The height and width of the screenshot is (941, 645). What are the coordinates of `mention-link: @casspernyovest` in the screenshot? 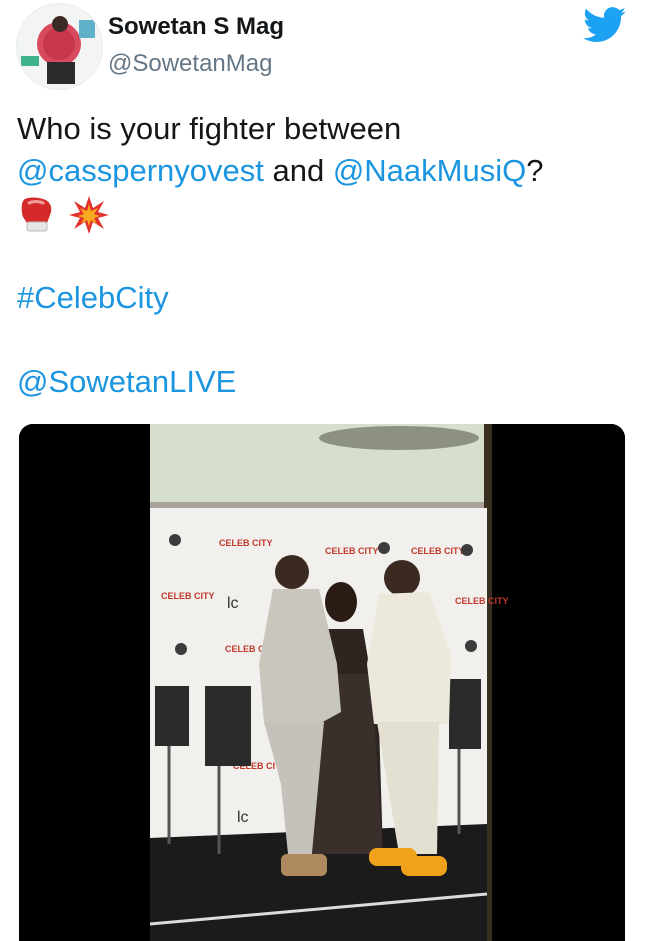 It's located at (140, 170).